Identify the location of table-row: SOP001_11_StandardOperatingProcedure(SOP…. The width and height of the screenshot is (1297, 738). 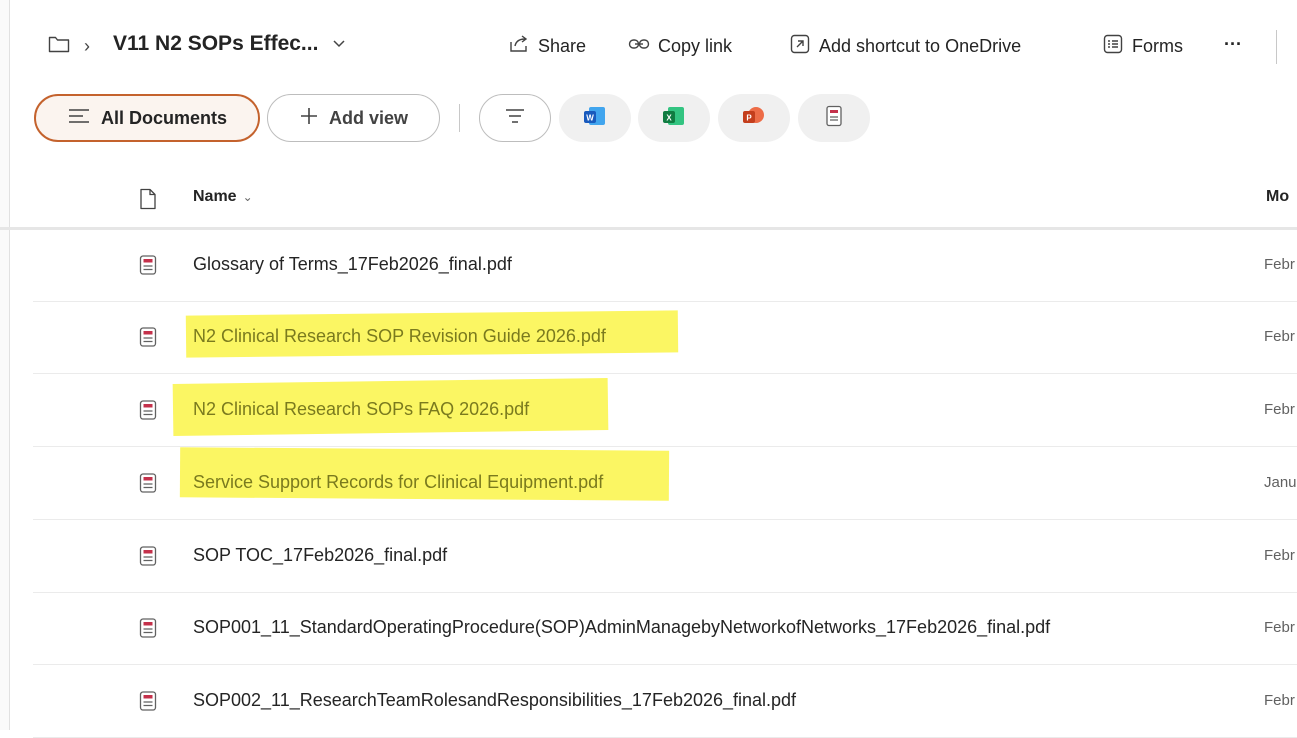
(665, 629).